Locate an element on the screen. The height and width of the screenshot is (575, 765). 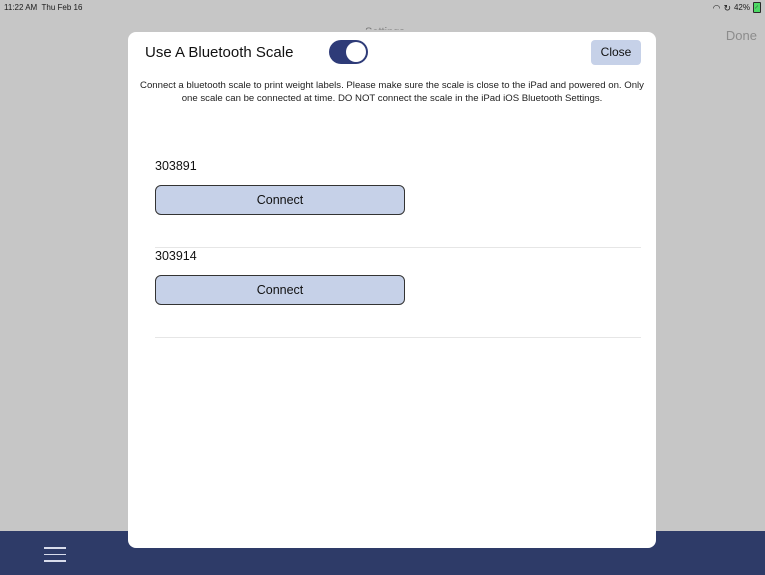
list-item: 303891 Connect is located at coordinates (398, 203).